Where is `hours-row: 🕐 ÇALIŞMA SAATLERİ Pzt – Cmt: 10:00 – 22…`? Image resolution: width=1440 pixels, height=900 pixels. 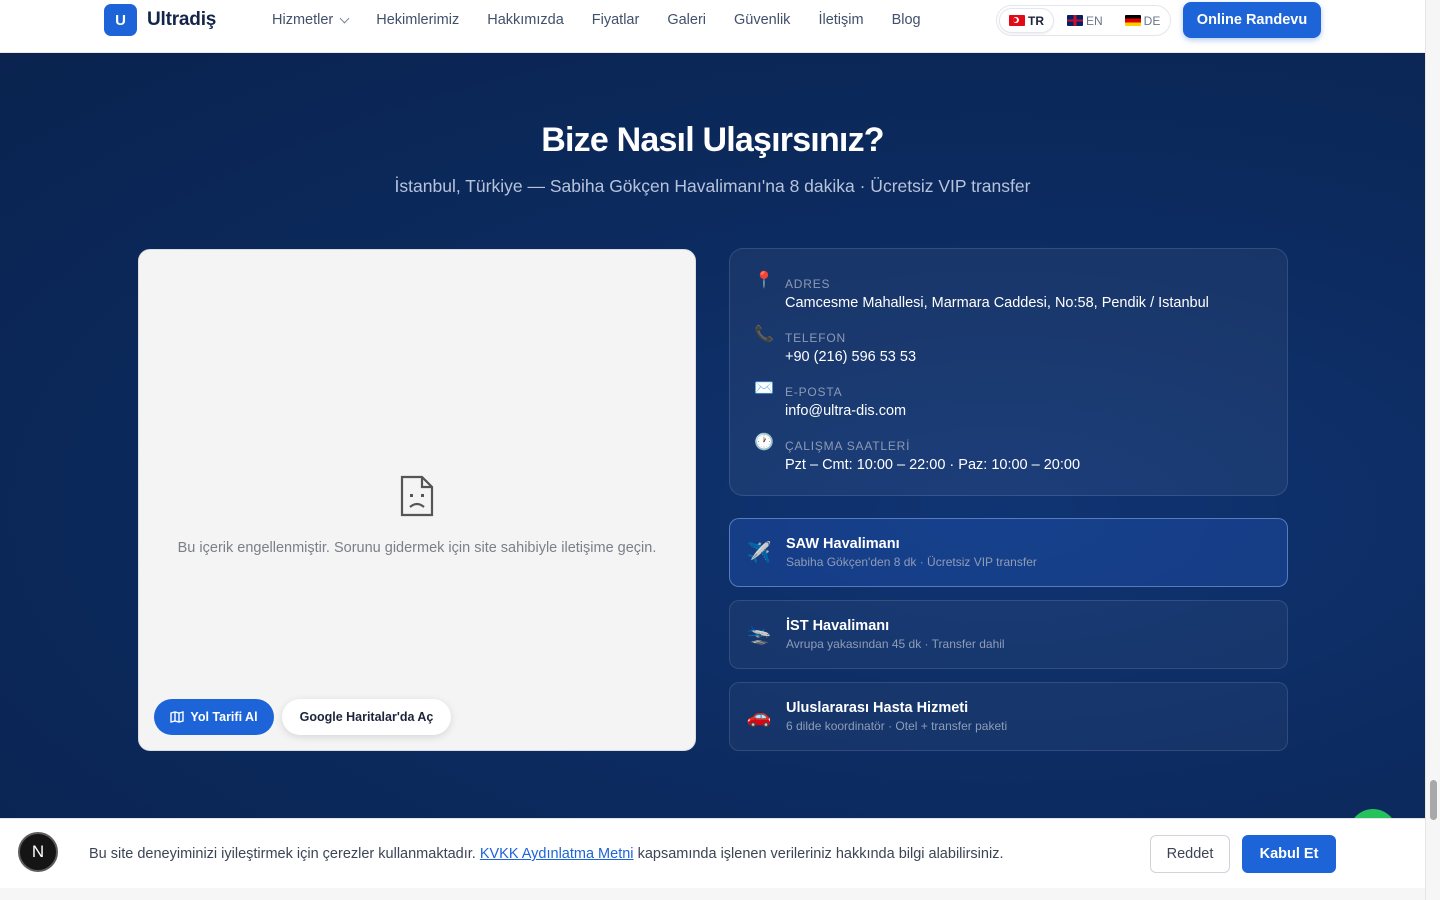 hours-row: 🕐 ÇALIŞMA SAATLERİ Pzt – Cmt: 10:00 – 22… is located at coordinates (916, 453).